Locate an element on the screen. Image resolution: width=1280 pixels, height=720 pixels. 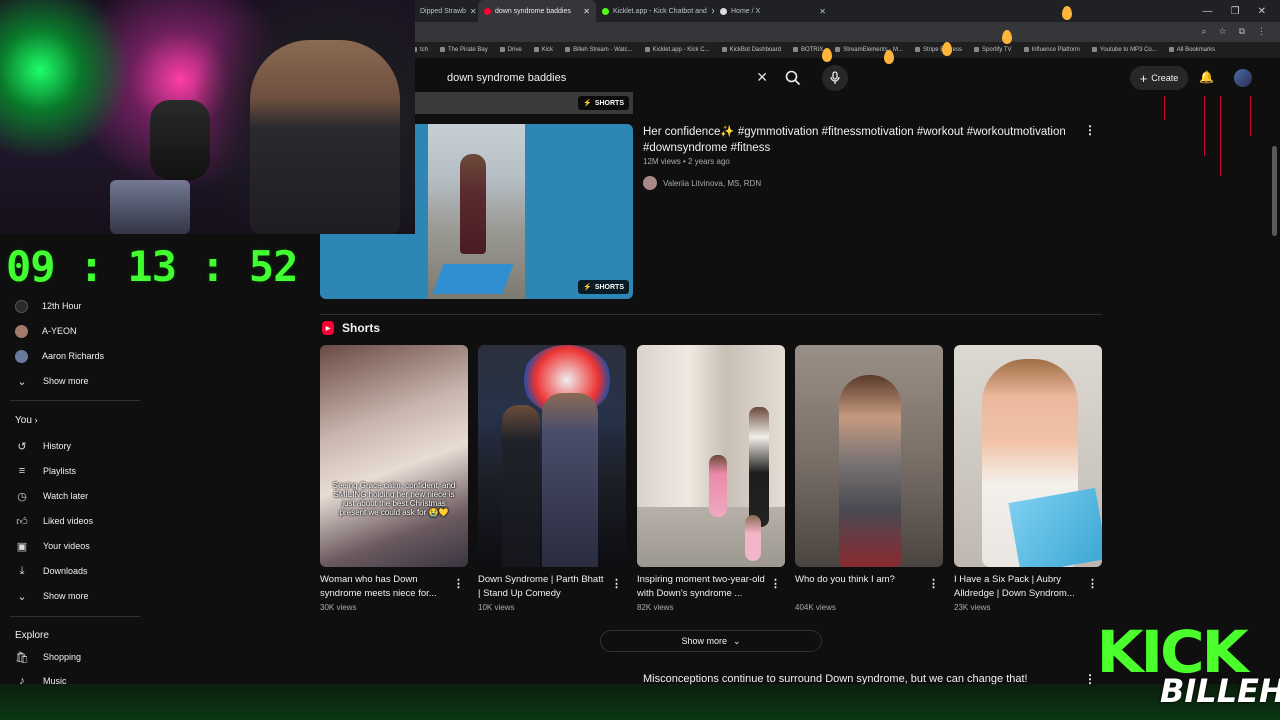
sidebar-item-liked-videos: 👍︎ Liked videos is located at coordinates (54, 521).